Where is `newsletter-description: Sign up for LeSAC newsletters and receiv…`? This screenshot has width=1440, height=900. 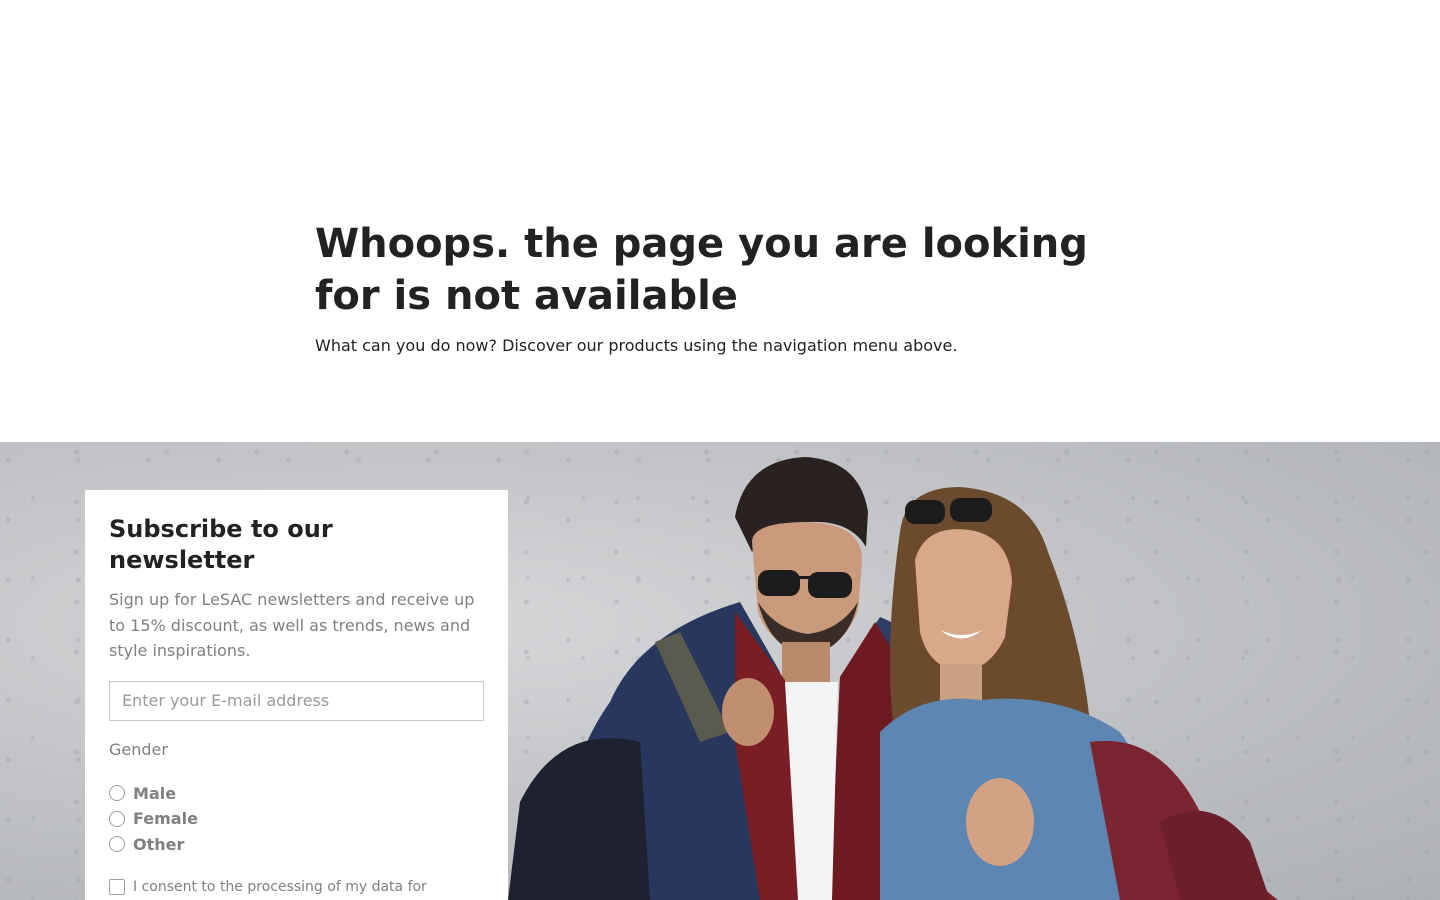 newsletter-description: Sign up for LeSAC newsletters and receiv… is located at coordinates (292, 625).